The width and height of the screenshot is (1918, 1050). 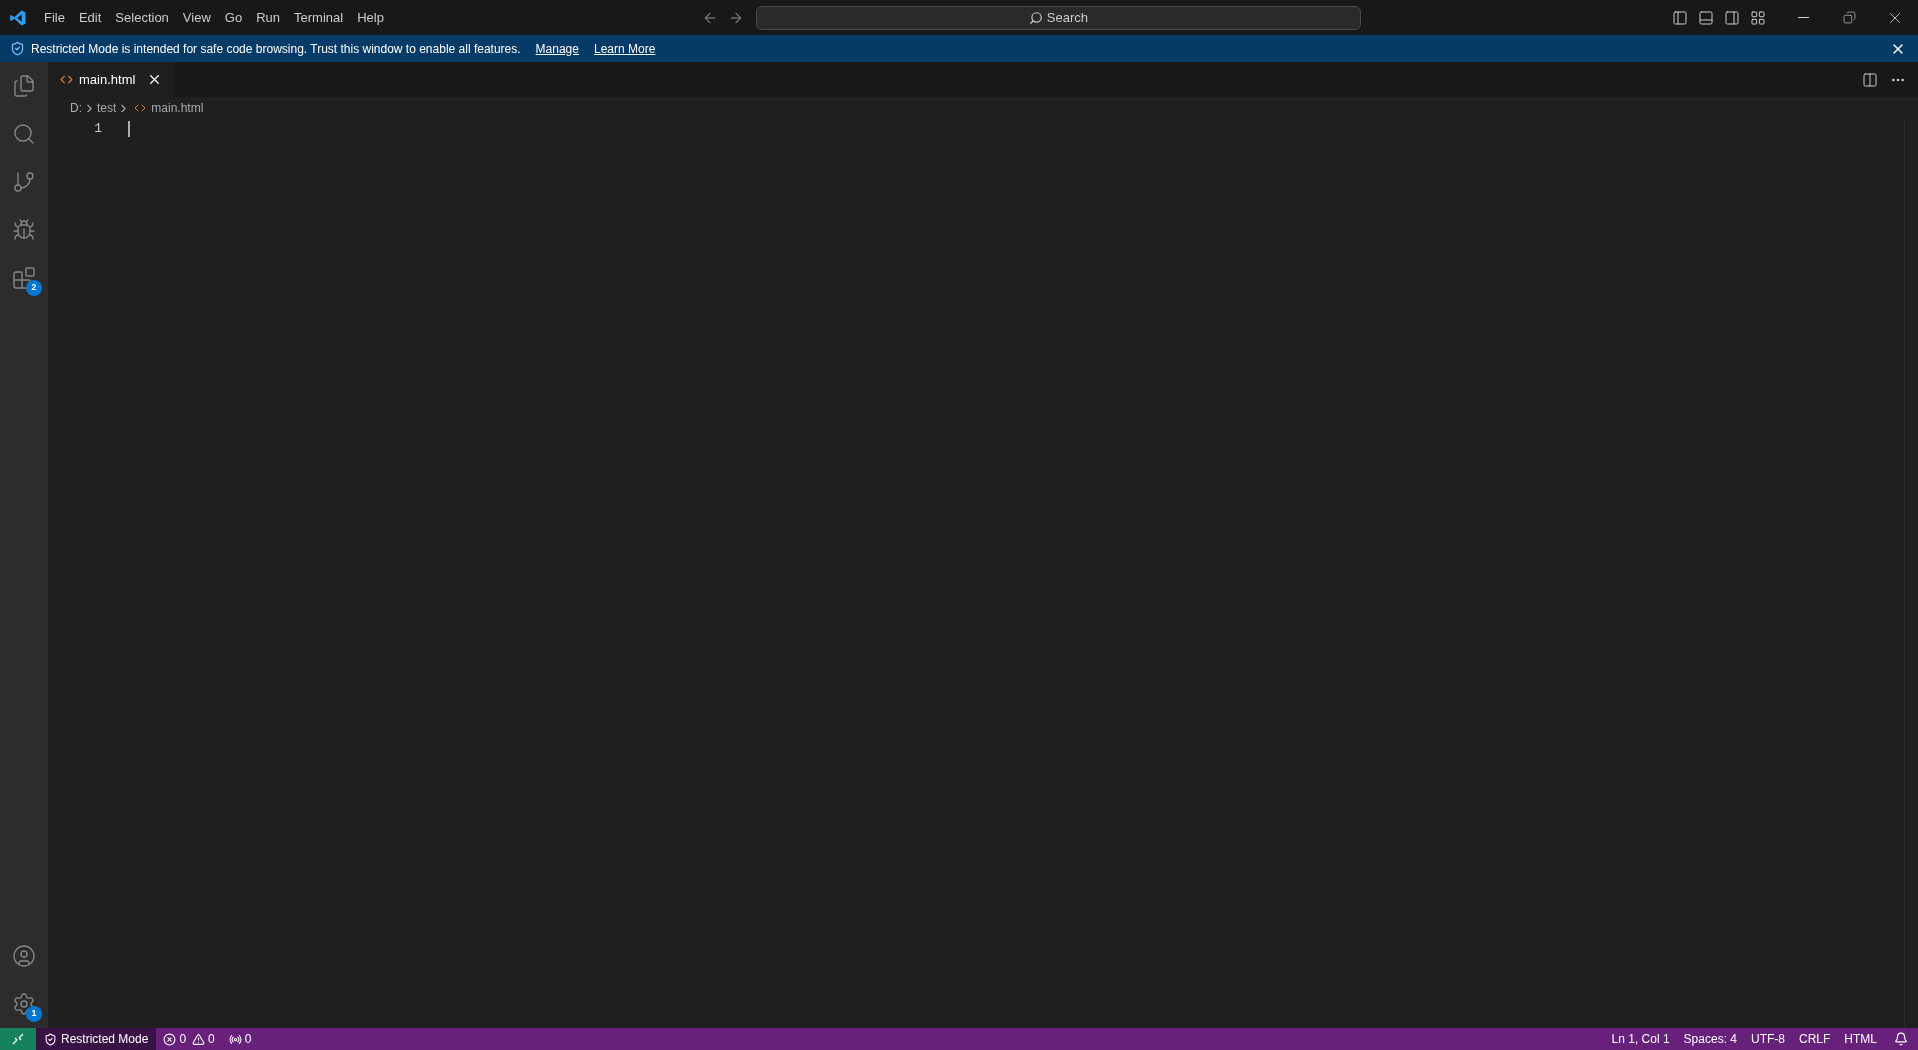 What do you see at coordinates (199, 1039) in the screenshot?
I see `warning-icon` at bounding box center [199, 1039].